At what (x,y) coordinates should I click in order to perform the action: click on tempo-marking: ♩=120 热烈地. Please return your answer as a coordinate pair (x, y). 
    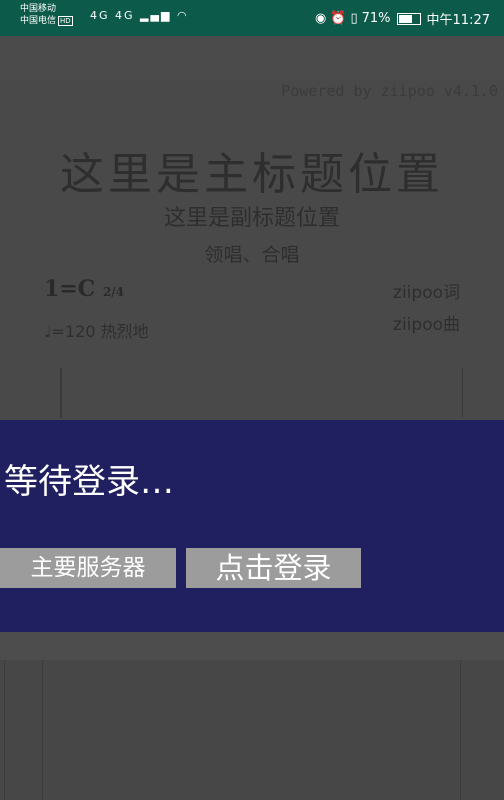
    Looking at the image, I should click on (96, 331).